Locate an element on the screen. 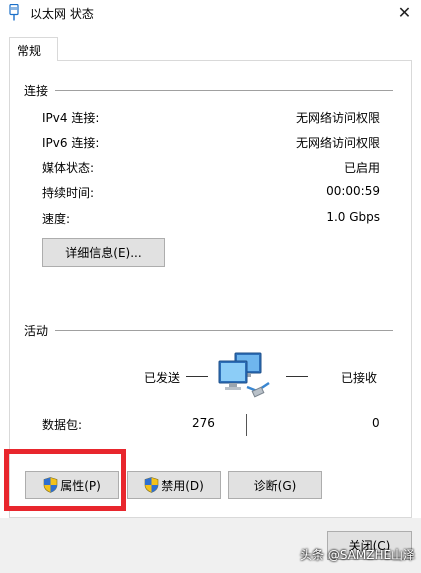 This screenshot has height=573, width=421. duration-value: 00:00:59 is located at coordinates (353, 191).